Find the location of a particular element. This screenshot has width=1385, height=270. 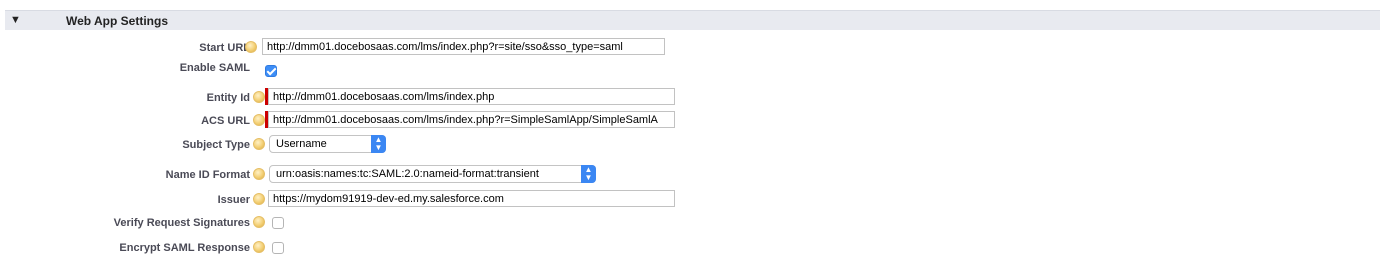

subject-type-label: Subject Type is located at coordinates (216, 145).